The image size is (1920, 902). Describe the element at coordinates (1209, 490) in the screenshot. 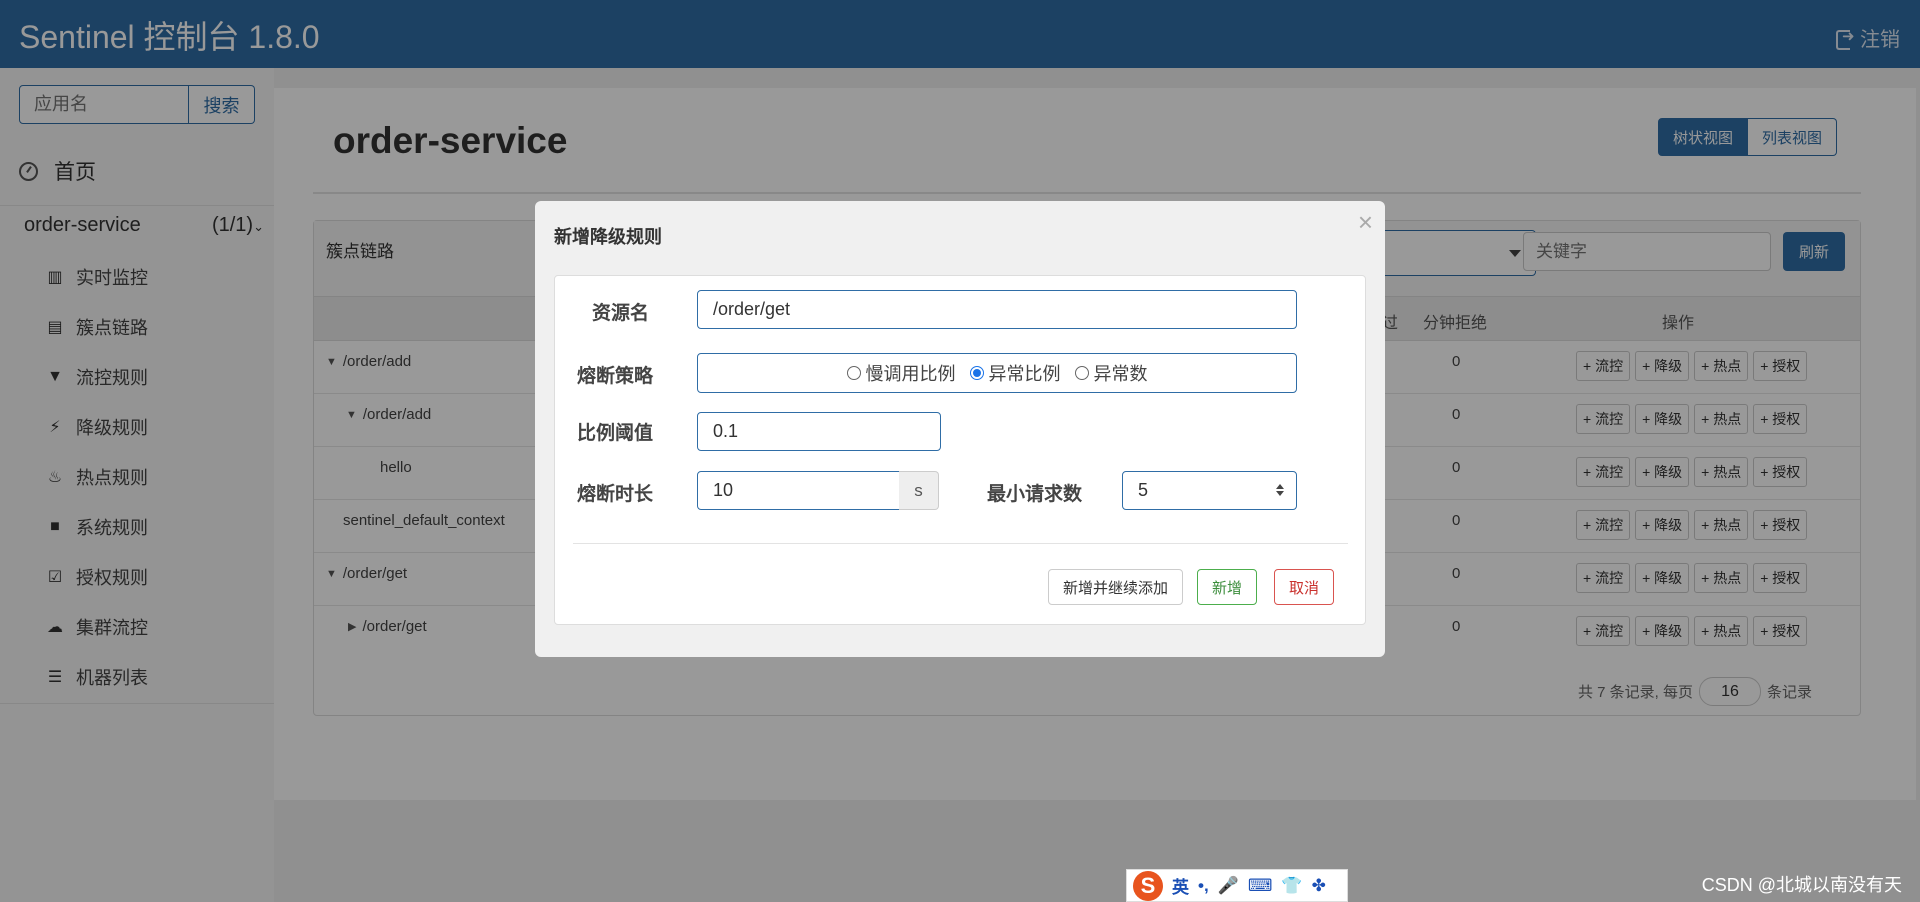

I see `min-request-input: 5` at that location.